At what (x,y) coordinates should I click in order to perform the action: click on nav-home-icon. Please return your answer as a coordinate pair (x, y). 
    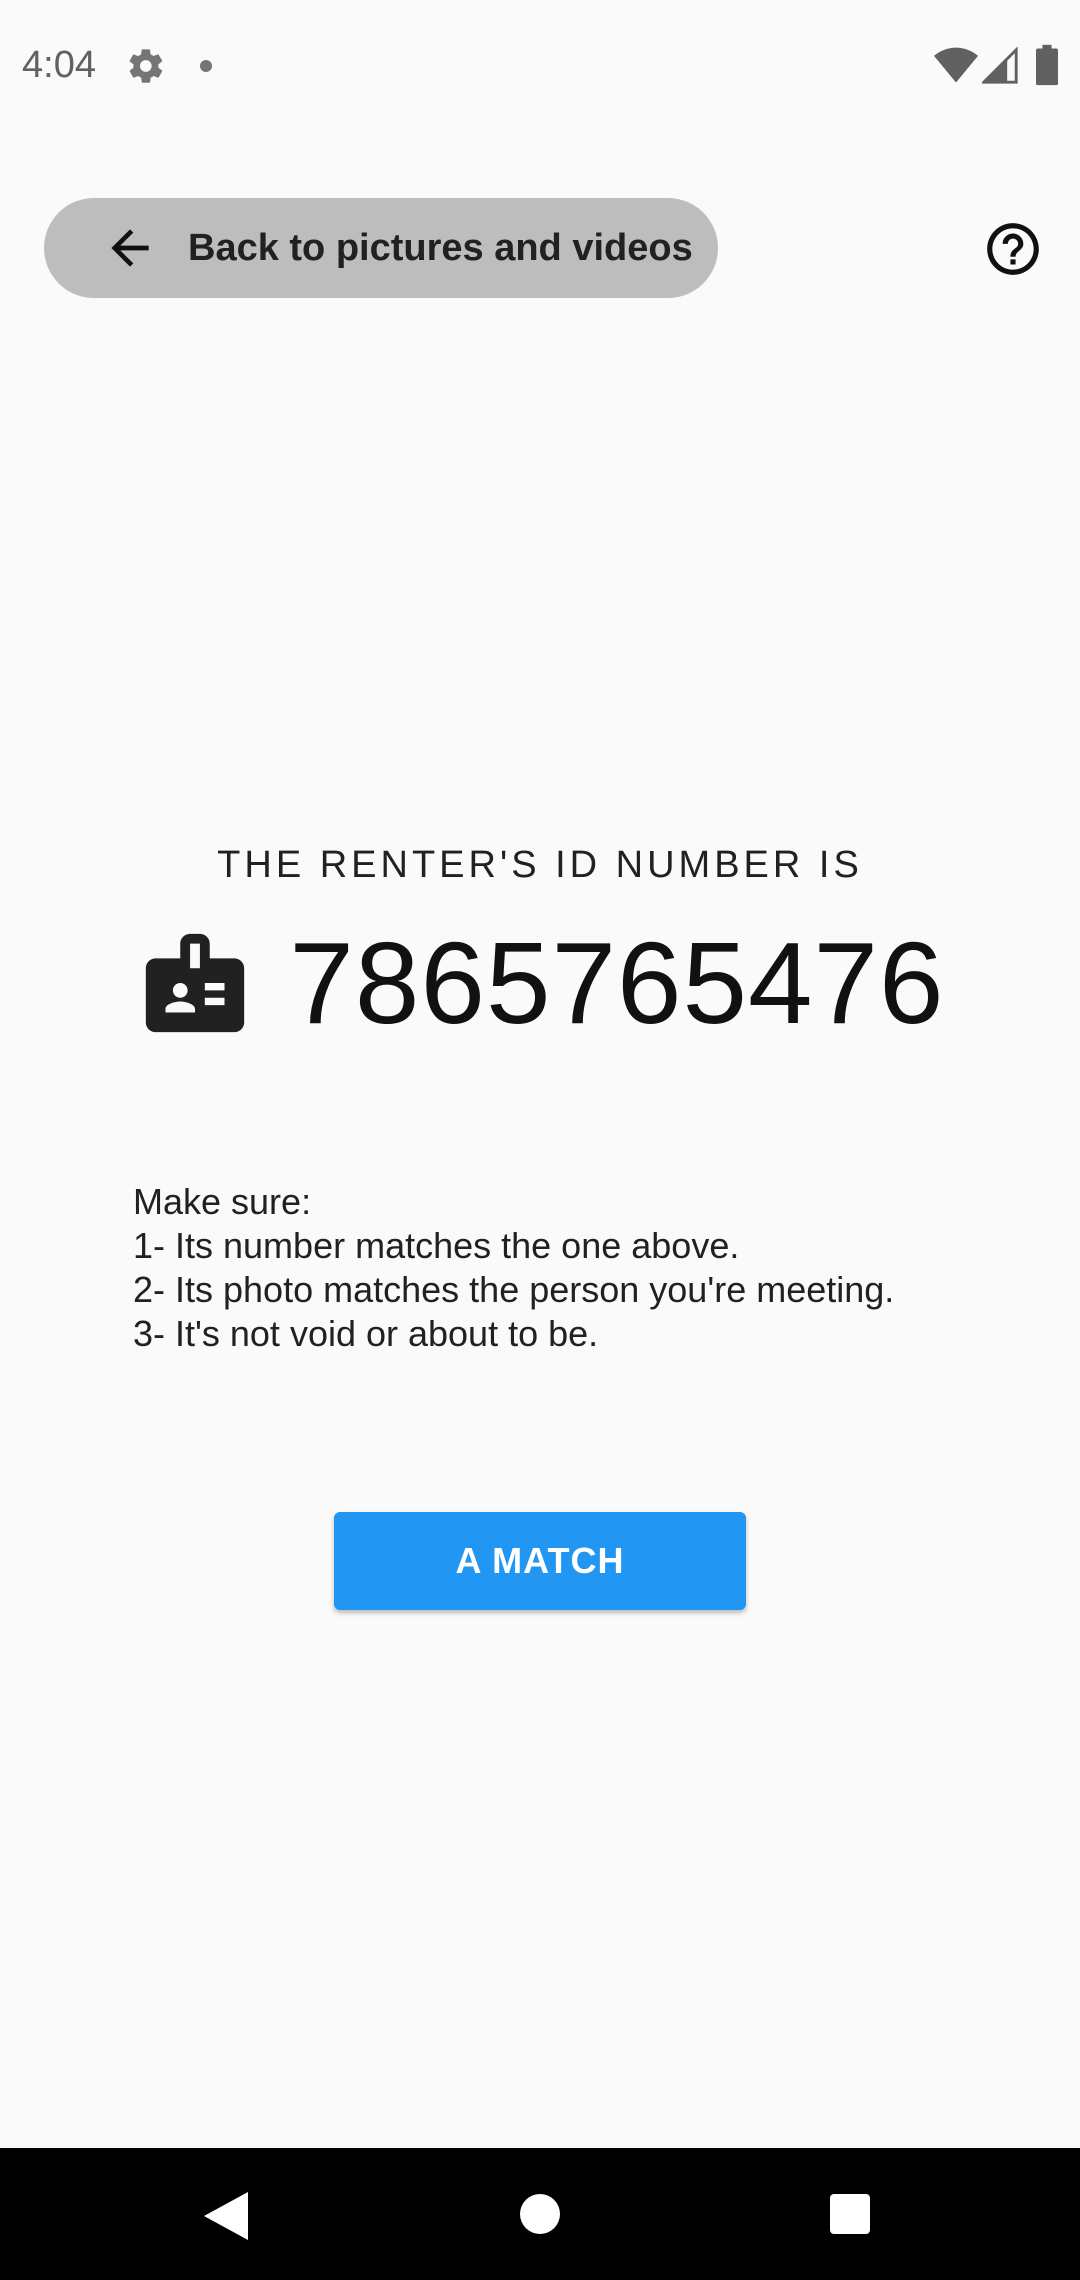
    Looking at the image, I should click on (540, 2214).